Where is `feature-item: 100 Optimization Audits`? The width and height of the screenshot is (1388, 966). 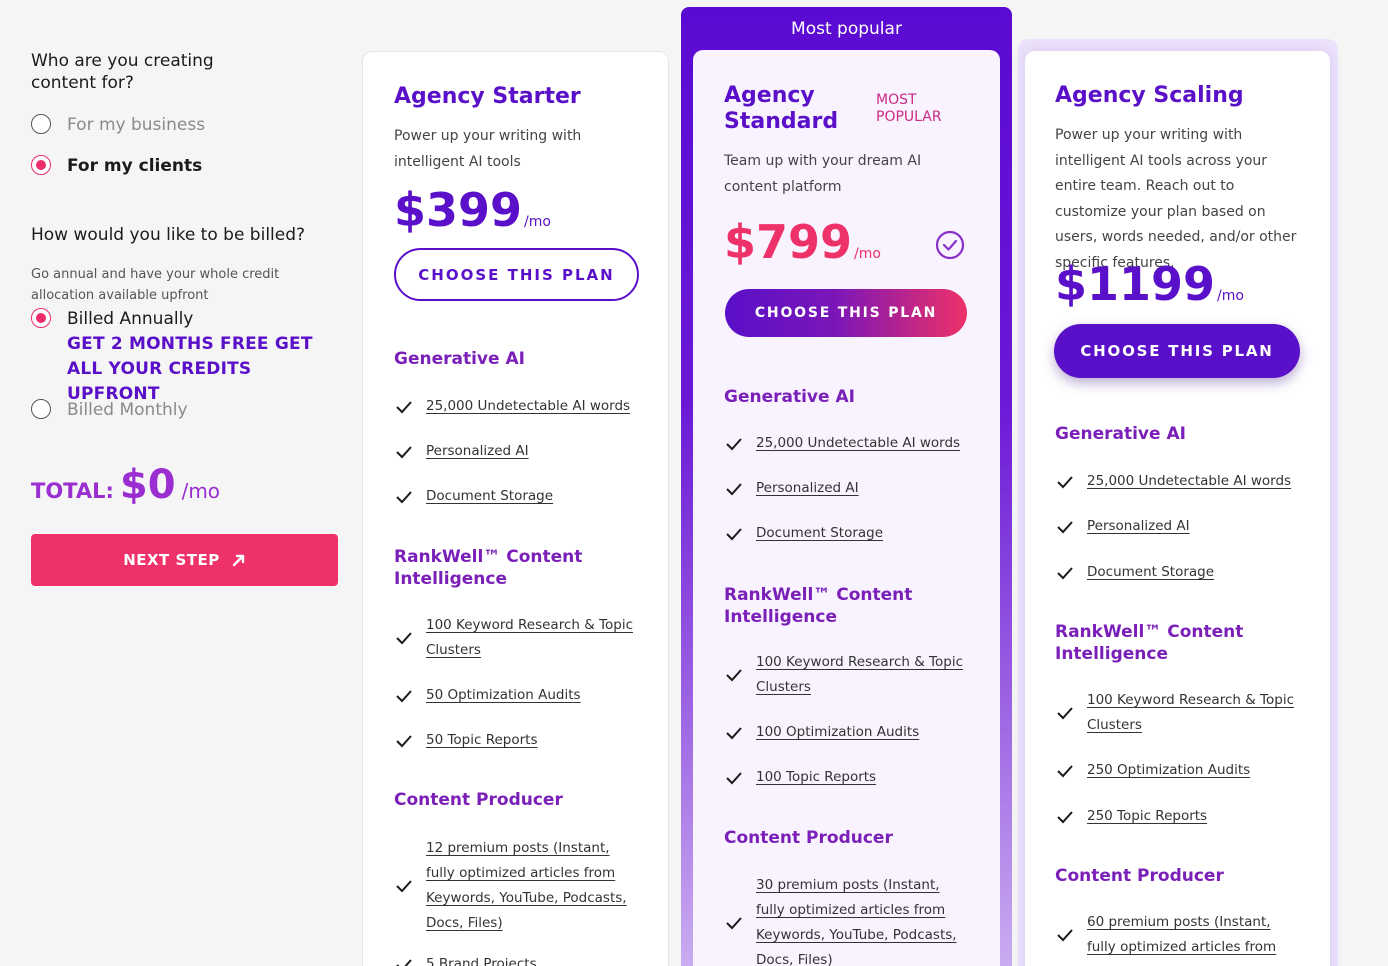 feature-item: 100 Optimization Audits is located at coordinates (849, 732).